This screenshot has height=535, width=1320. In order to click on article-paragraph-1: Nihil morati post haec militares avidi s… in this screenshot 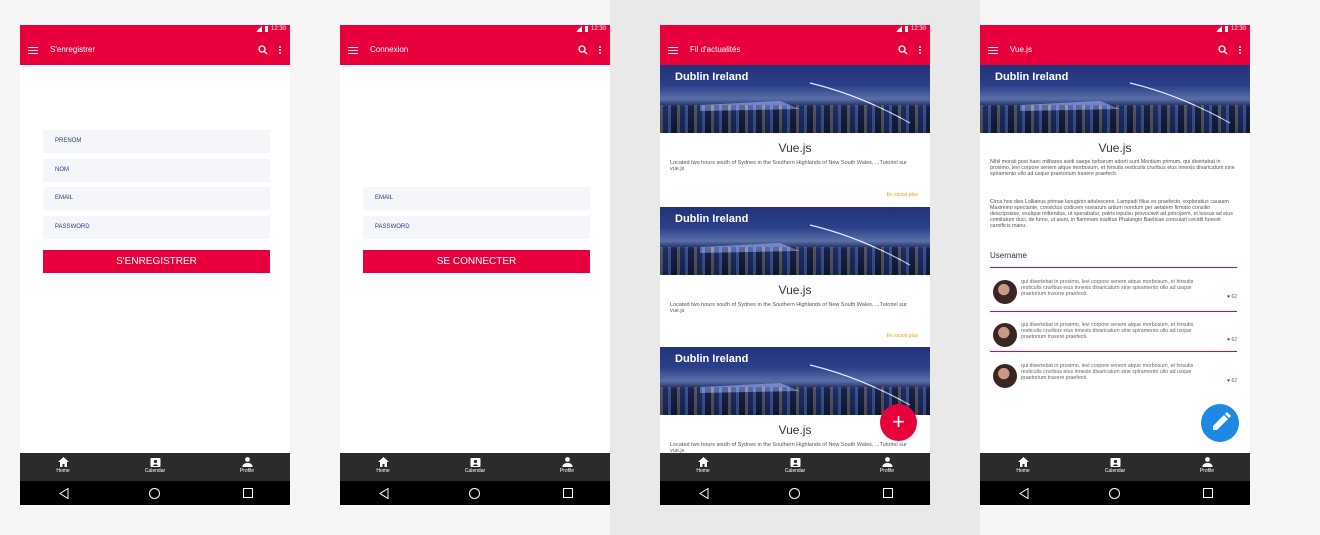, I will do `click(1112, 168)`.